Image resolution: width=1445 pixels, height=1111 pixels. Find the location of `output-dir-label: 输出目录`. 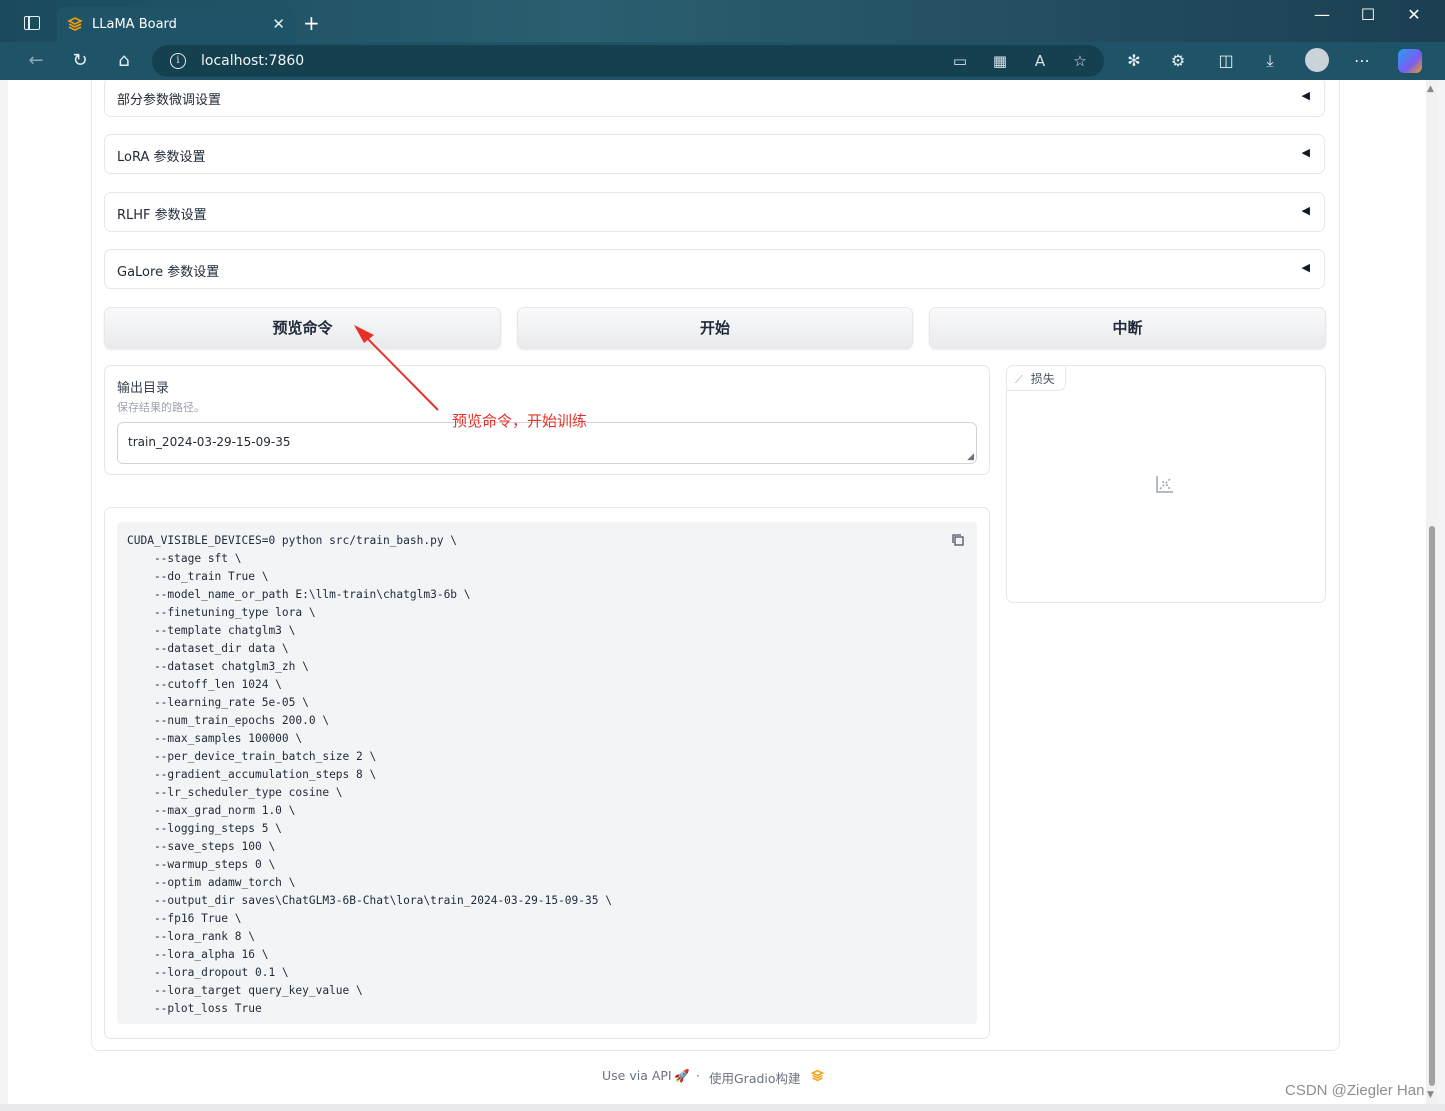

output-dir-label: 输出目录 is located at coordinates (143, 388).